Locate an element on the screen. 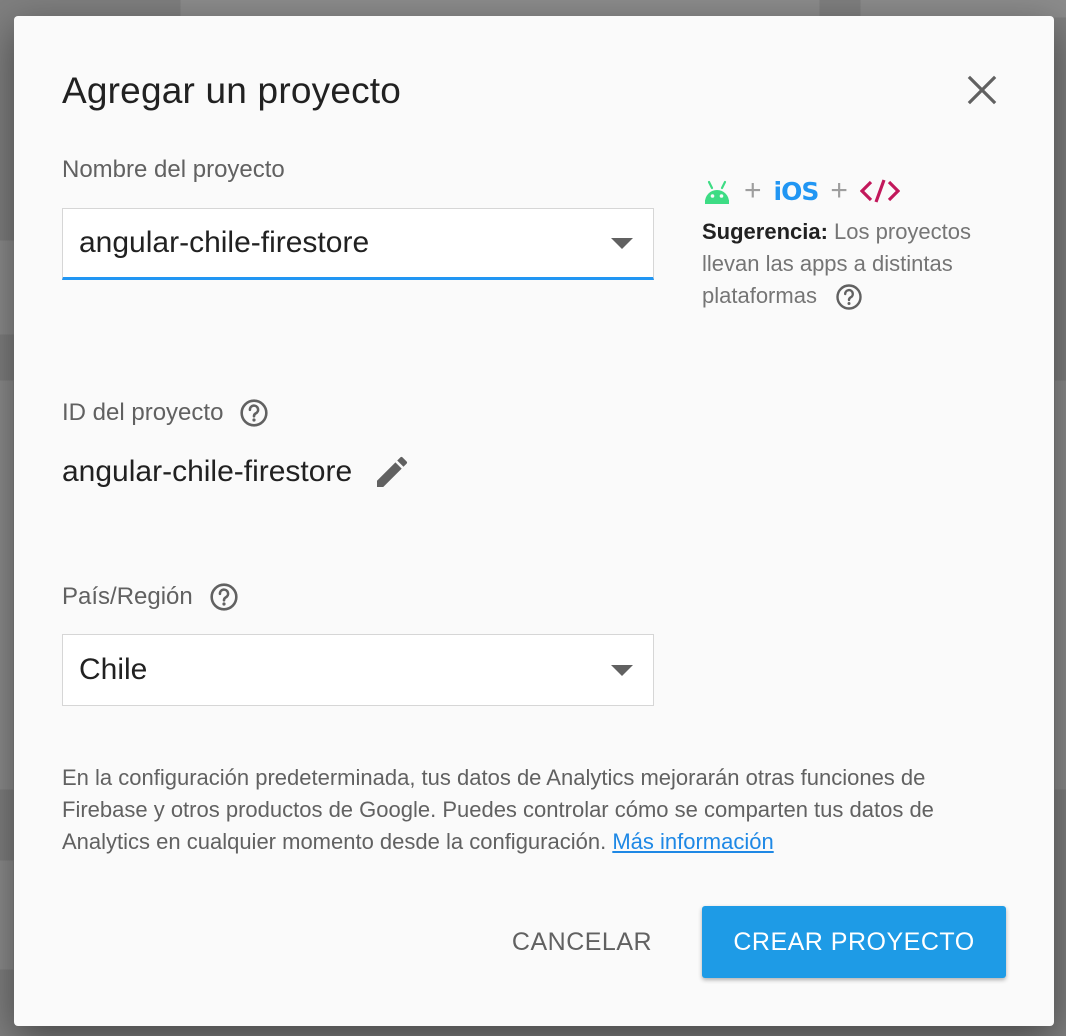 This screenshot has width=1066, height=1036. platforms-row: + iOS + is located at coordinates (801, 191).